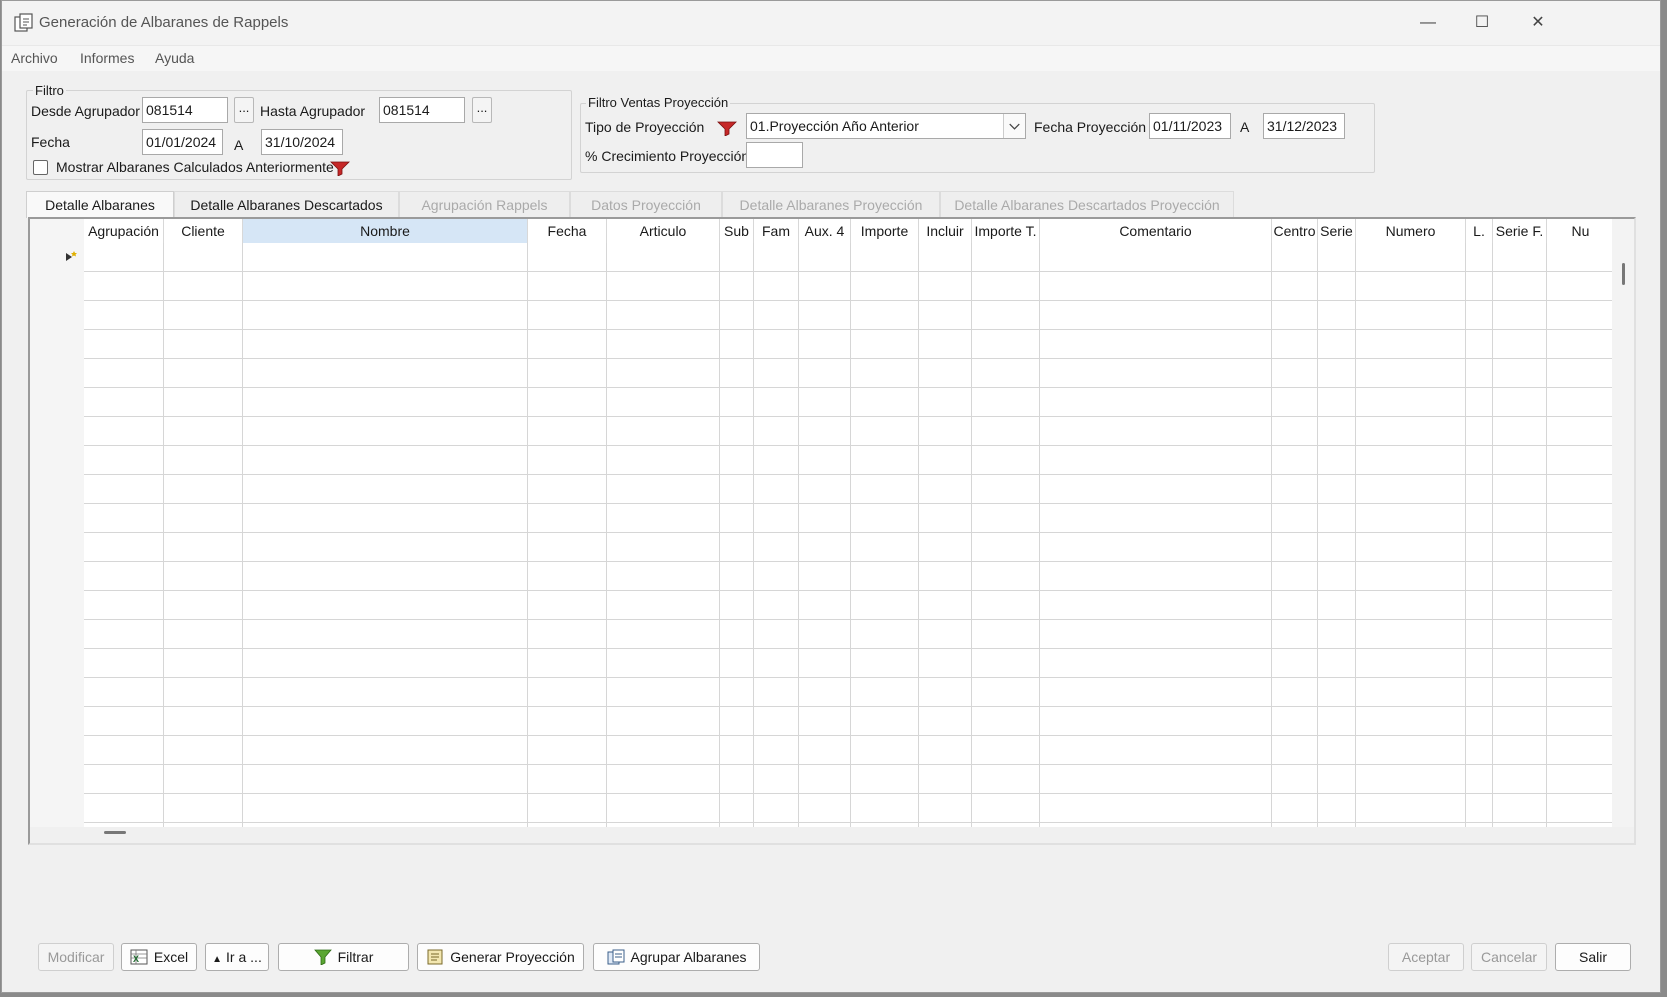 The image size is (1667, 997). What do you see at coordinates (34, 58) in the screenshot?
I see `menu-archivo: Archivo` at bounding box center [34, 58].